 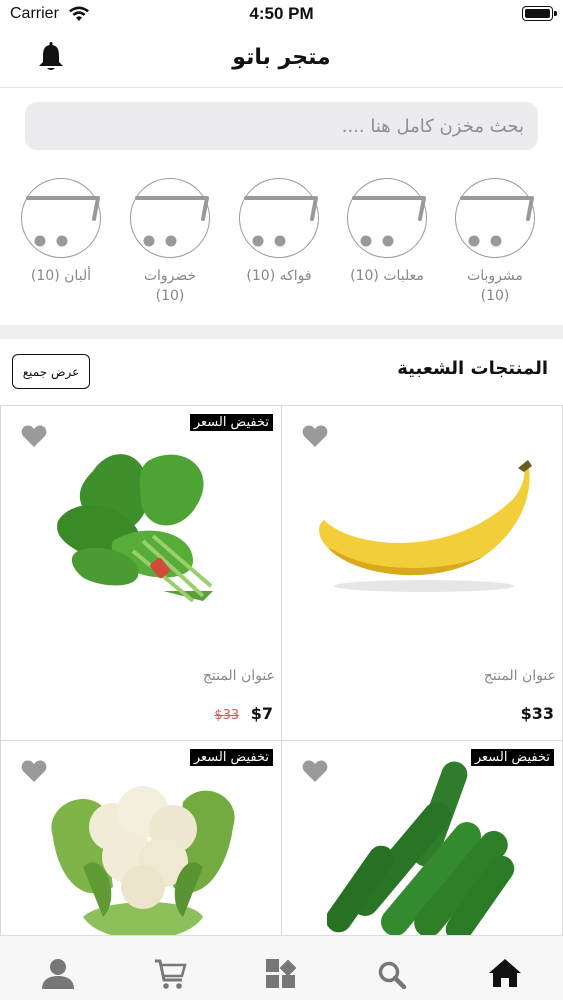 What do you see at coordinates (418, 713) in the screenshot?
I see `price-row: $33` at bounding box center [418, 713].